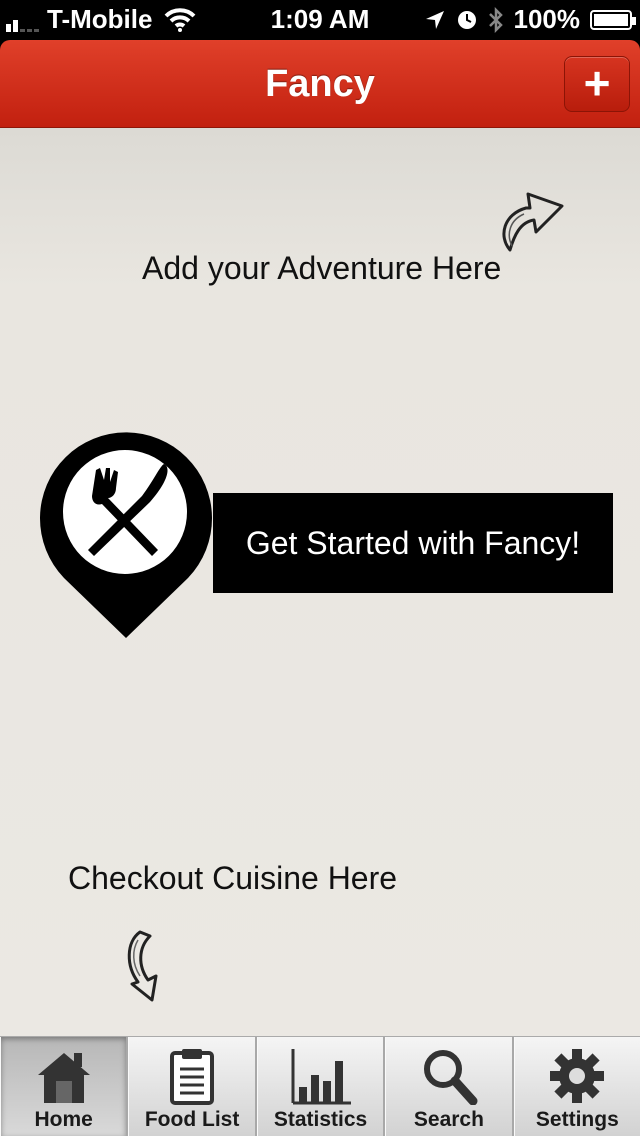  I want to click on tab-statistics-label: Statistics, so click(320, 1119).